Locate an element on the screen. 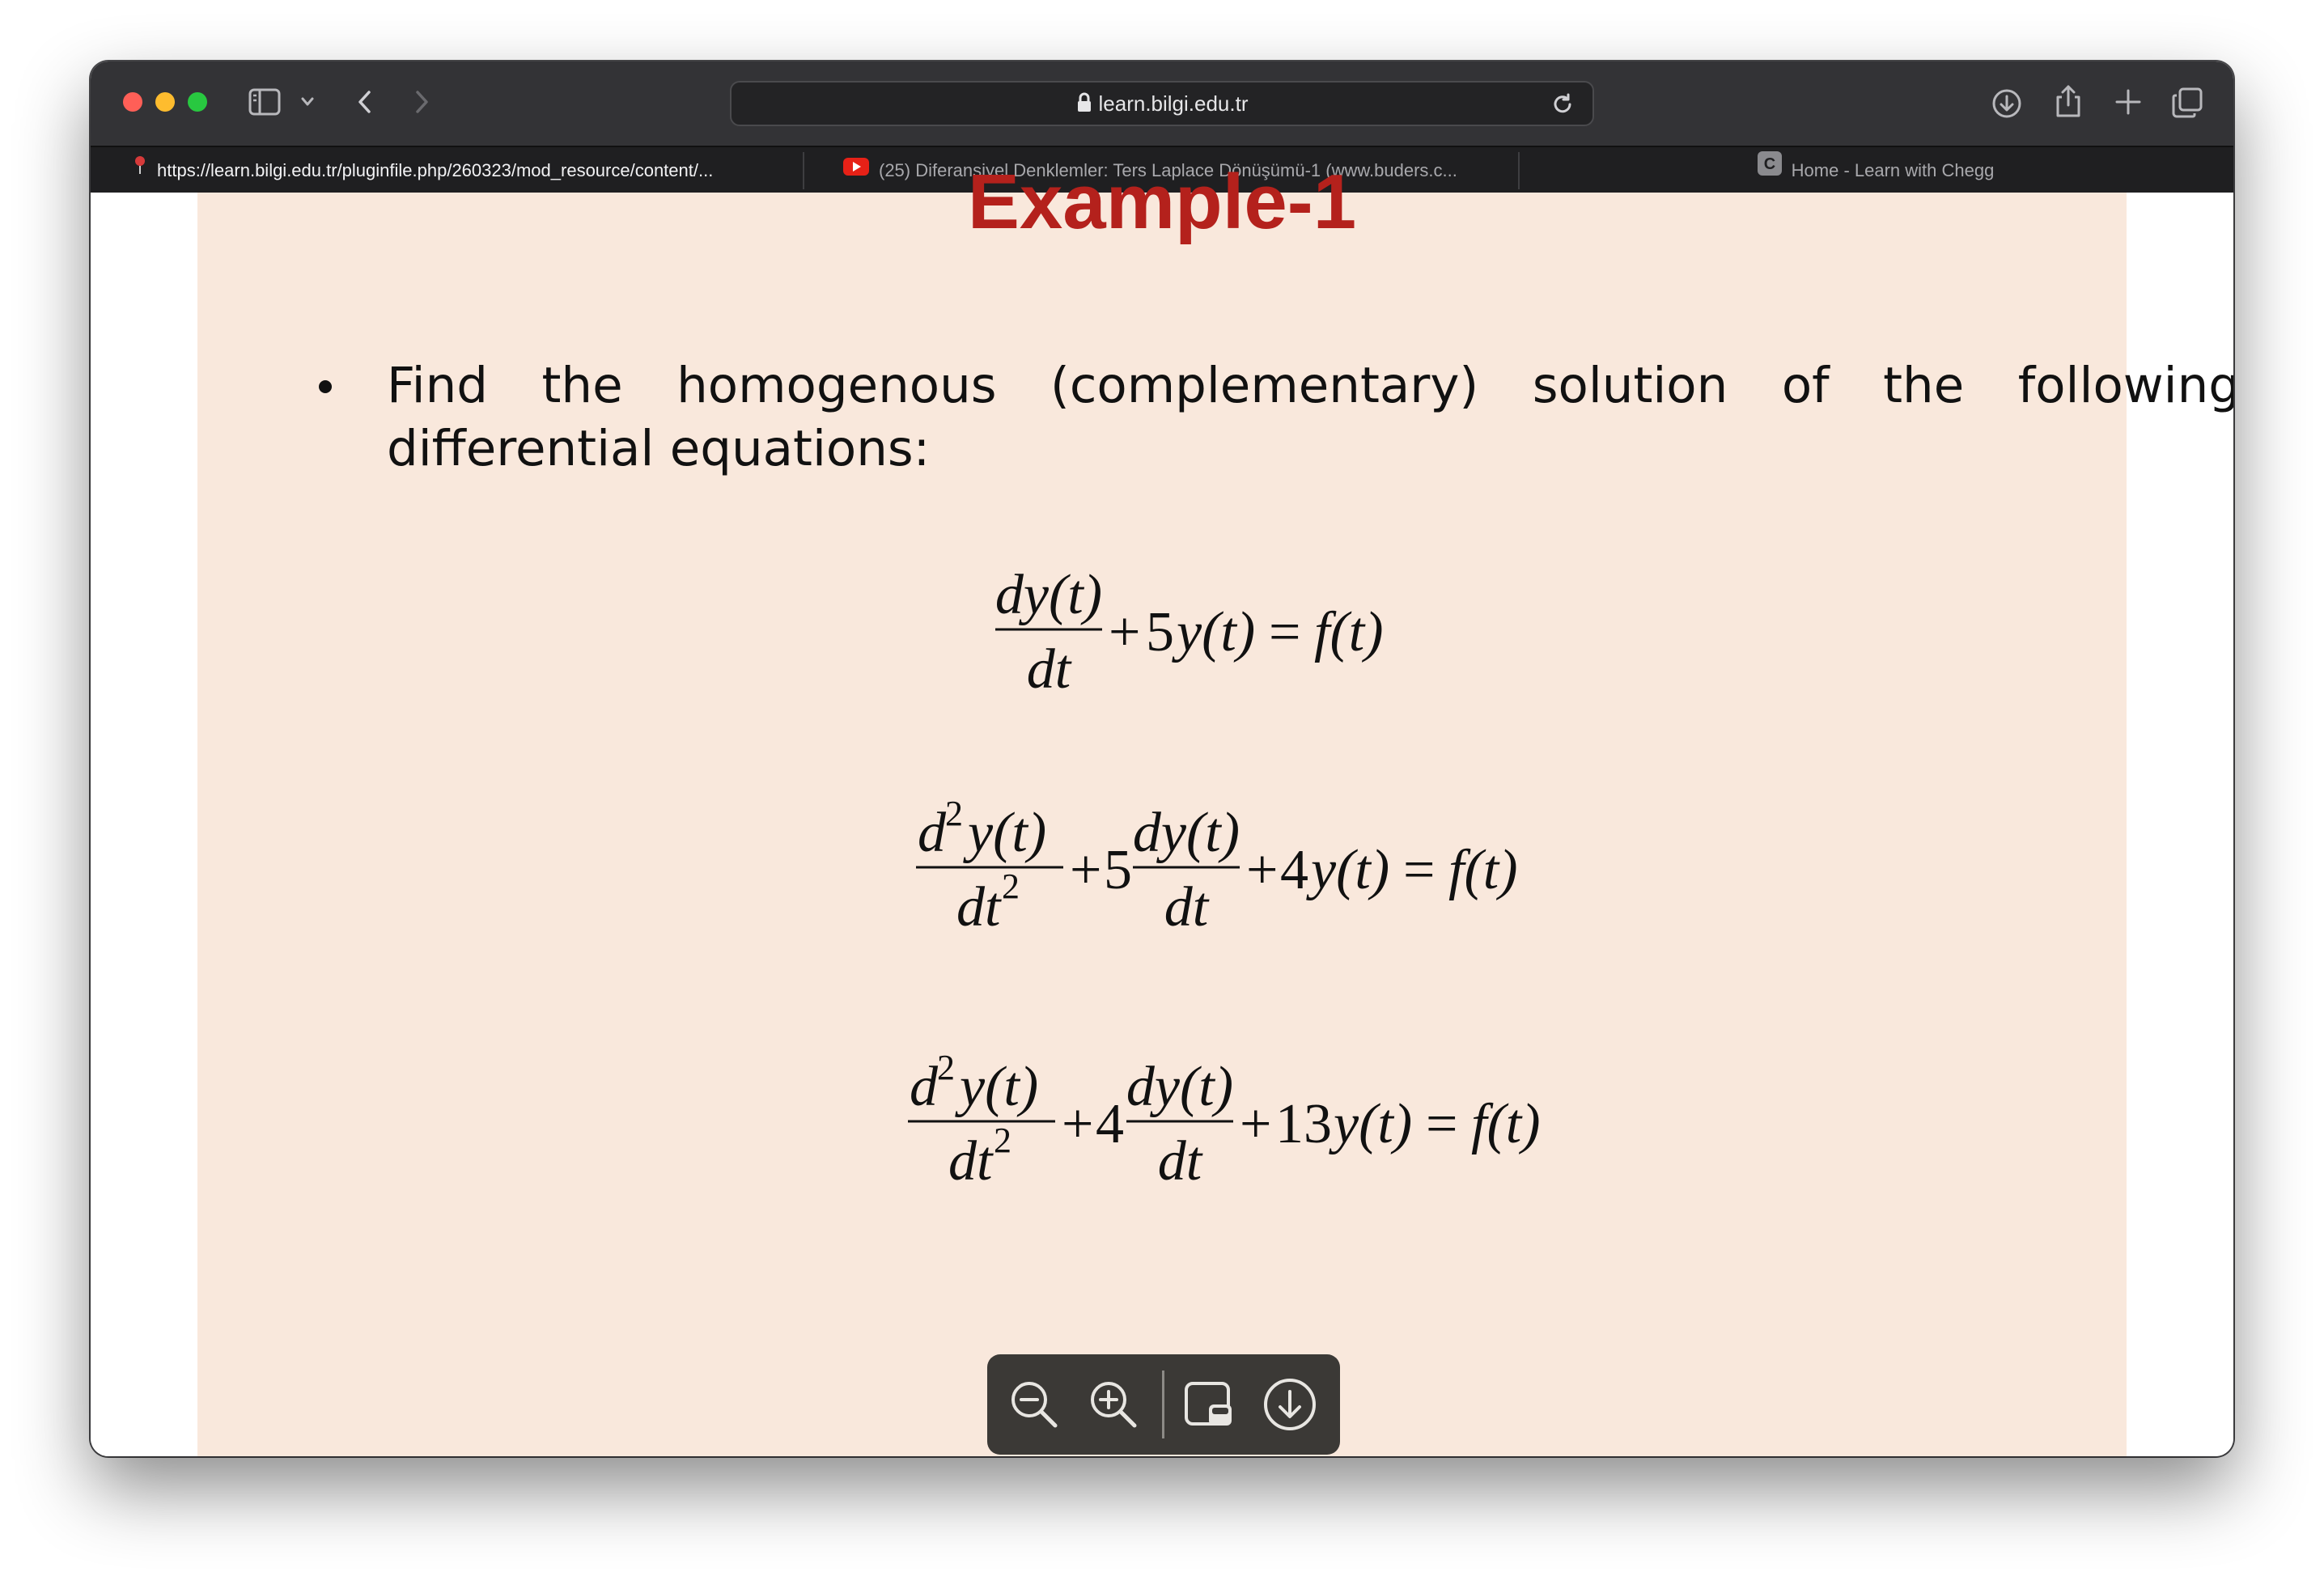 This screenshot has width=2324, height=1576. minimize-window-button is located at coordinates (165, 102).